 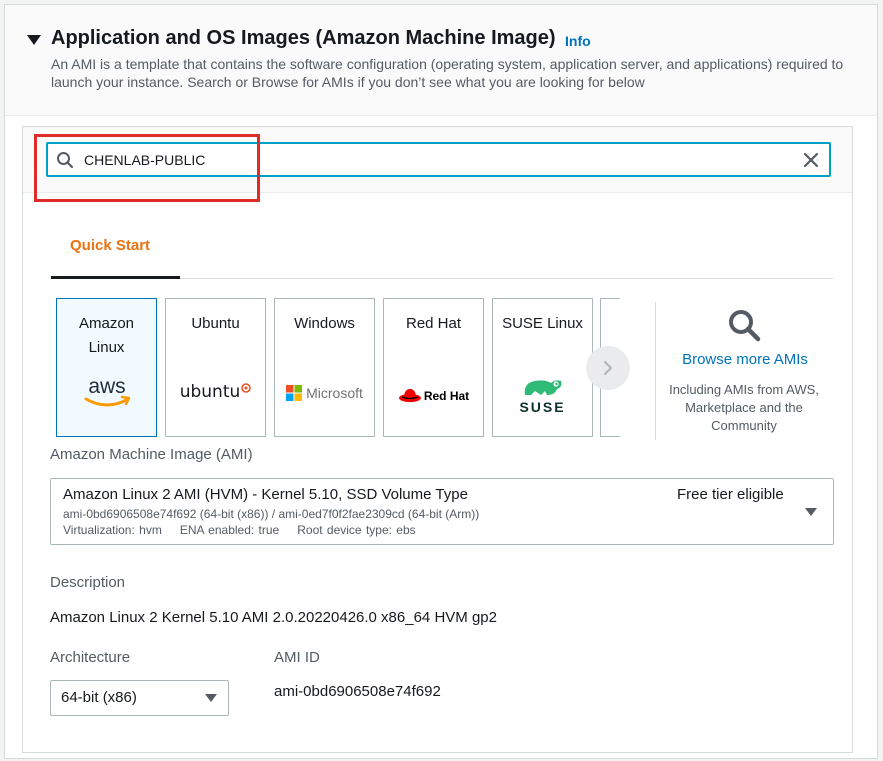 I want to click on os-card-amazon-linux: Amazon Linux aws, so click(x=106, y=367).